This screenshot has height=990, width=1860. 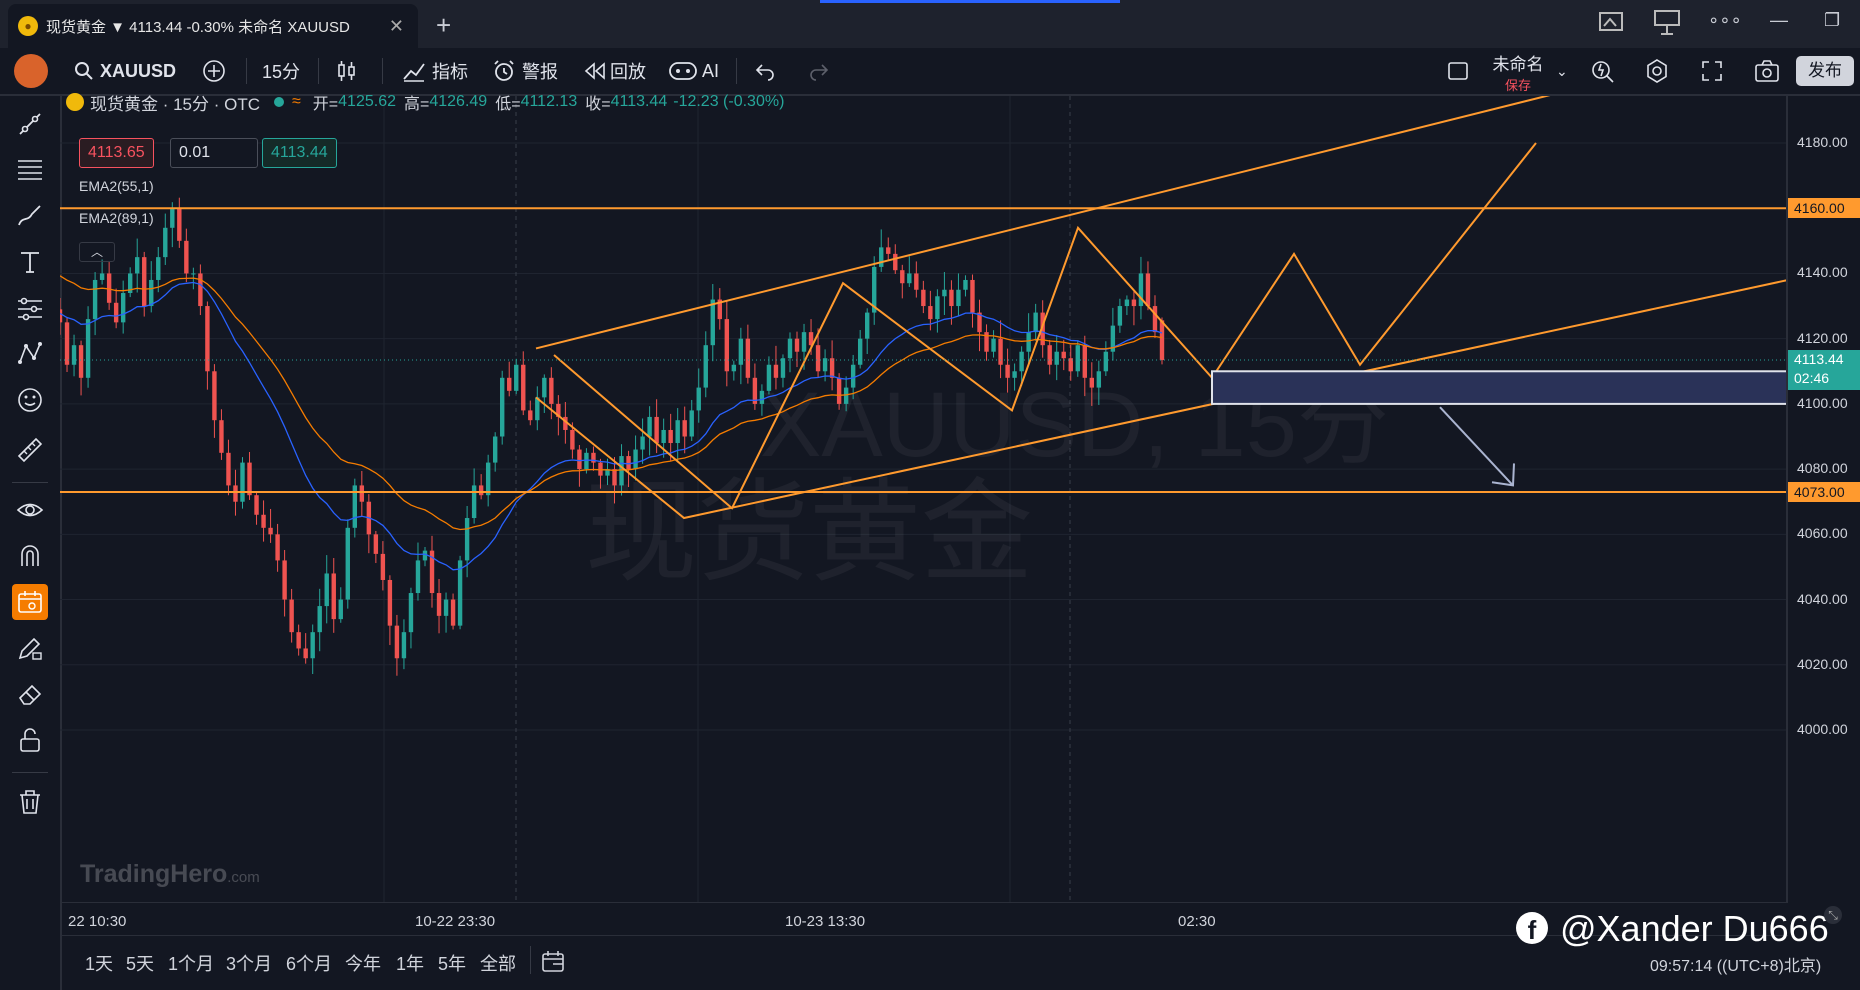 What do you see at coordinates (1562, 71) in the screenshot?
I see `chevron-down-icon: ⌄` at bounding box center [1562, 71].